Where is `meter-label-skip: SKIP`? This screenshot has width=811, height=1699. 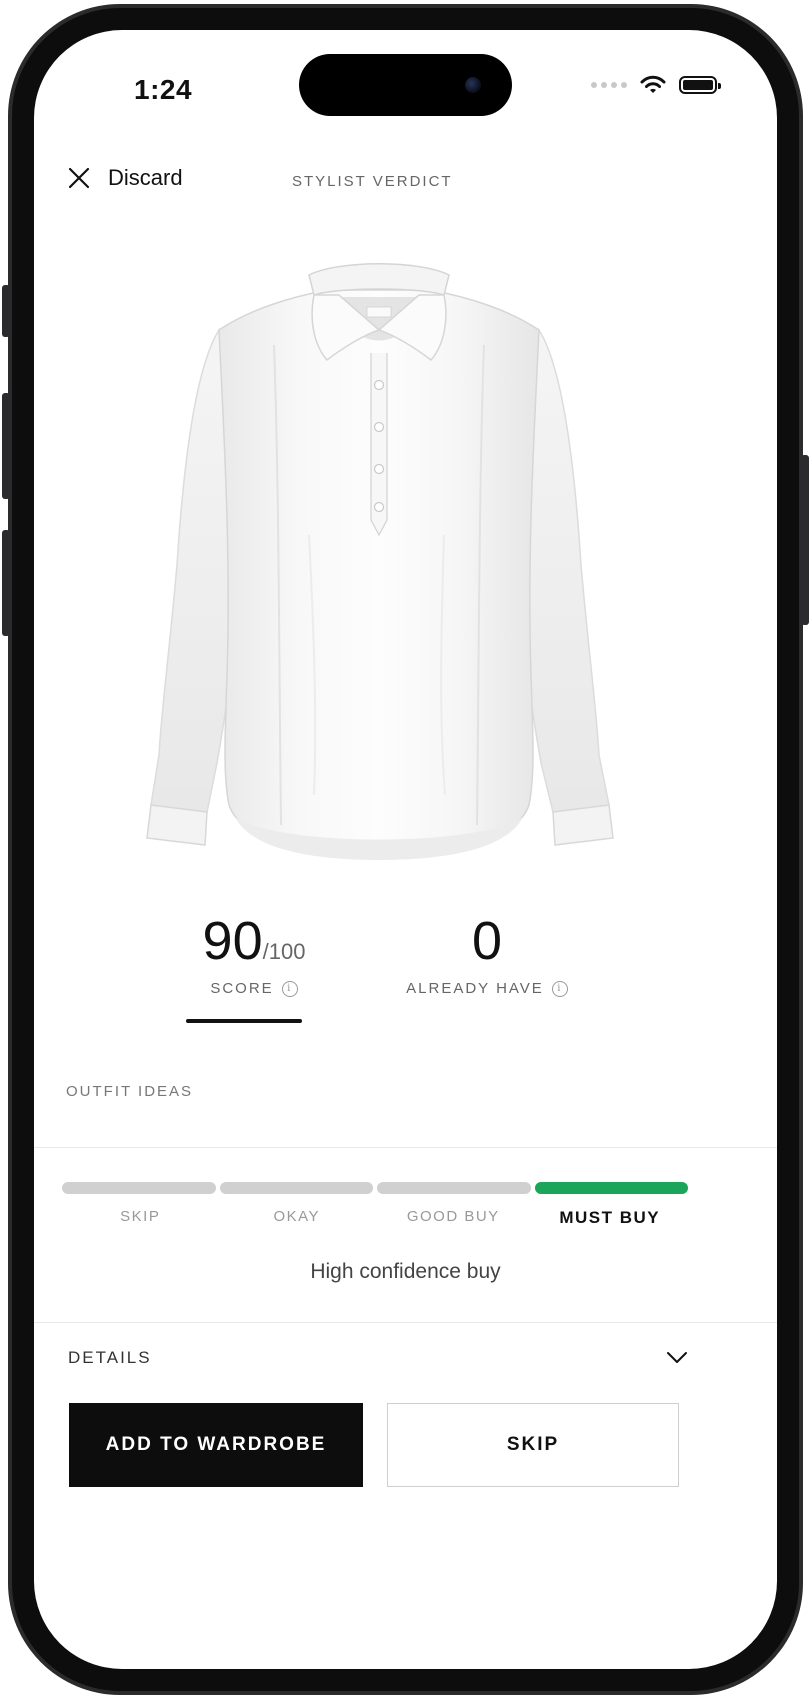
meter-label-skip: SKIP is located at coordinates (140, 1216).